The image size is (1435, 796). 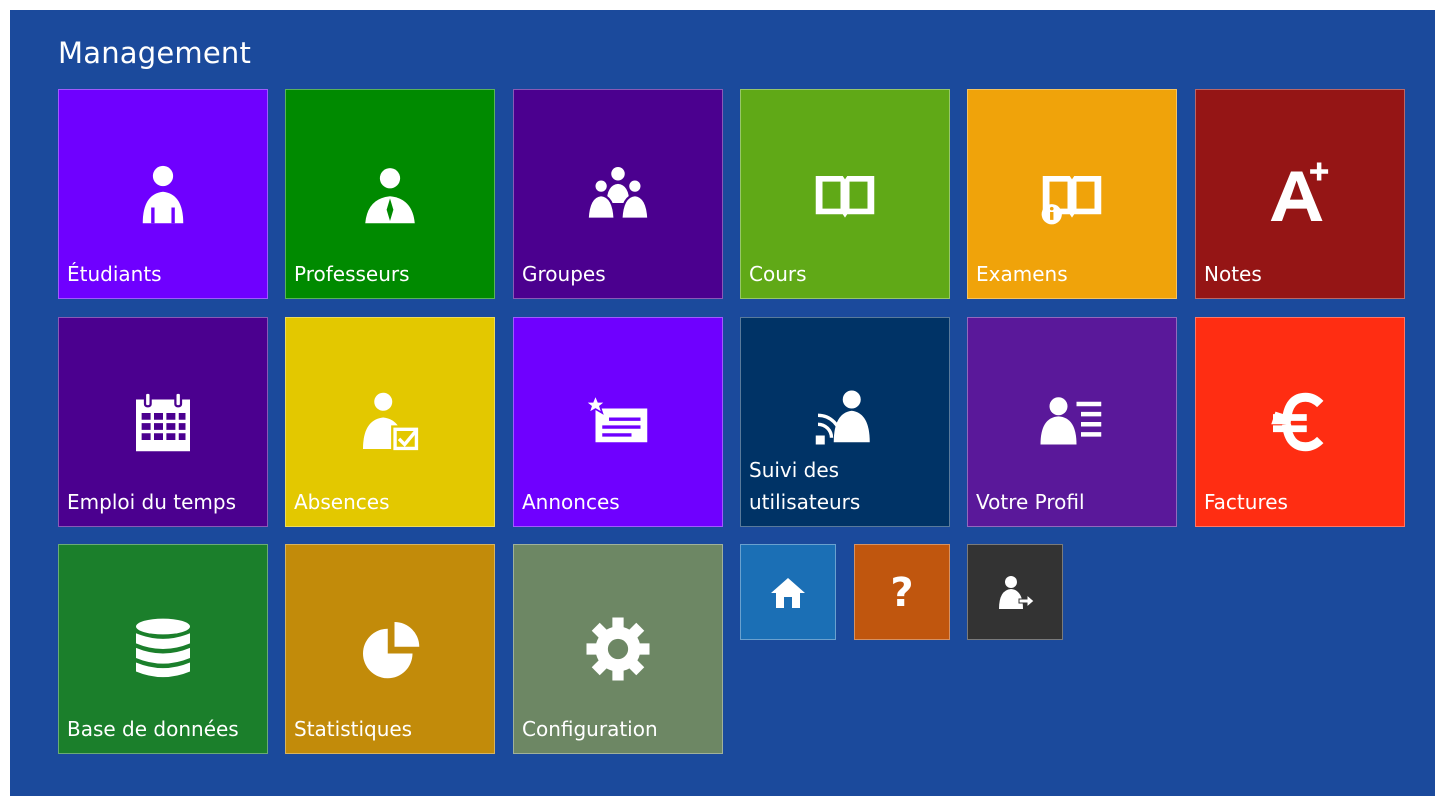 I want to click on tile-label: Examens, so click(x=1022, y=274).